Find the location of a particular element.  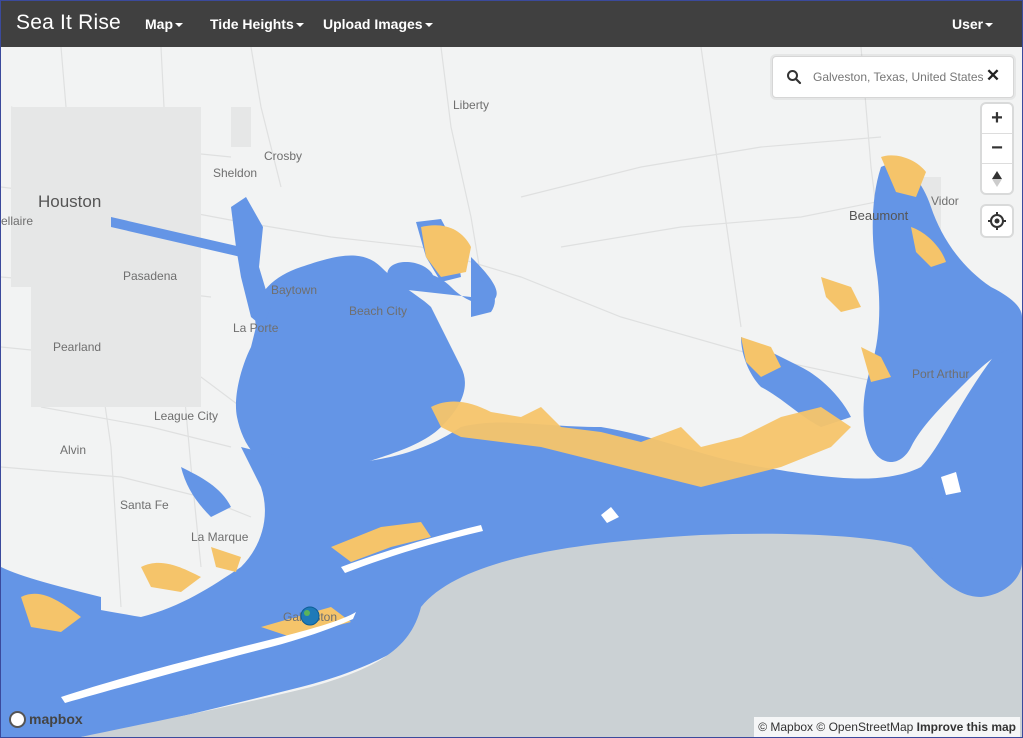

label-liberty: Liberty is located at coordinates (471, 105).